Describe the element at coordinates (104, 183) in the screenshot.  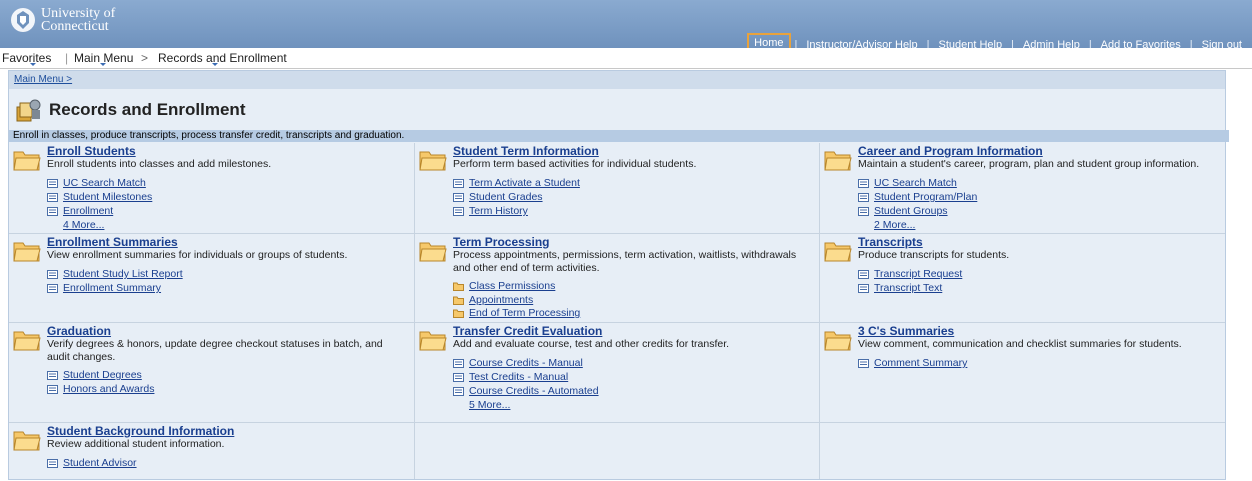
I see `link-label: UC Search Match` at that location.